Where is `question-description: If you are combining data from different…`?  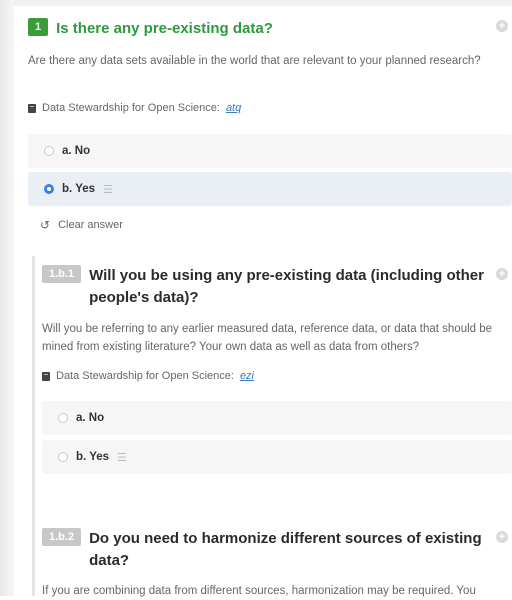 question-description: If you are combining data from different… is located at coordinates (259, 591).